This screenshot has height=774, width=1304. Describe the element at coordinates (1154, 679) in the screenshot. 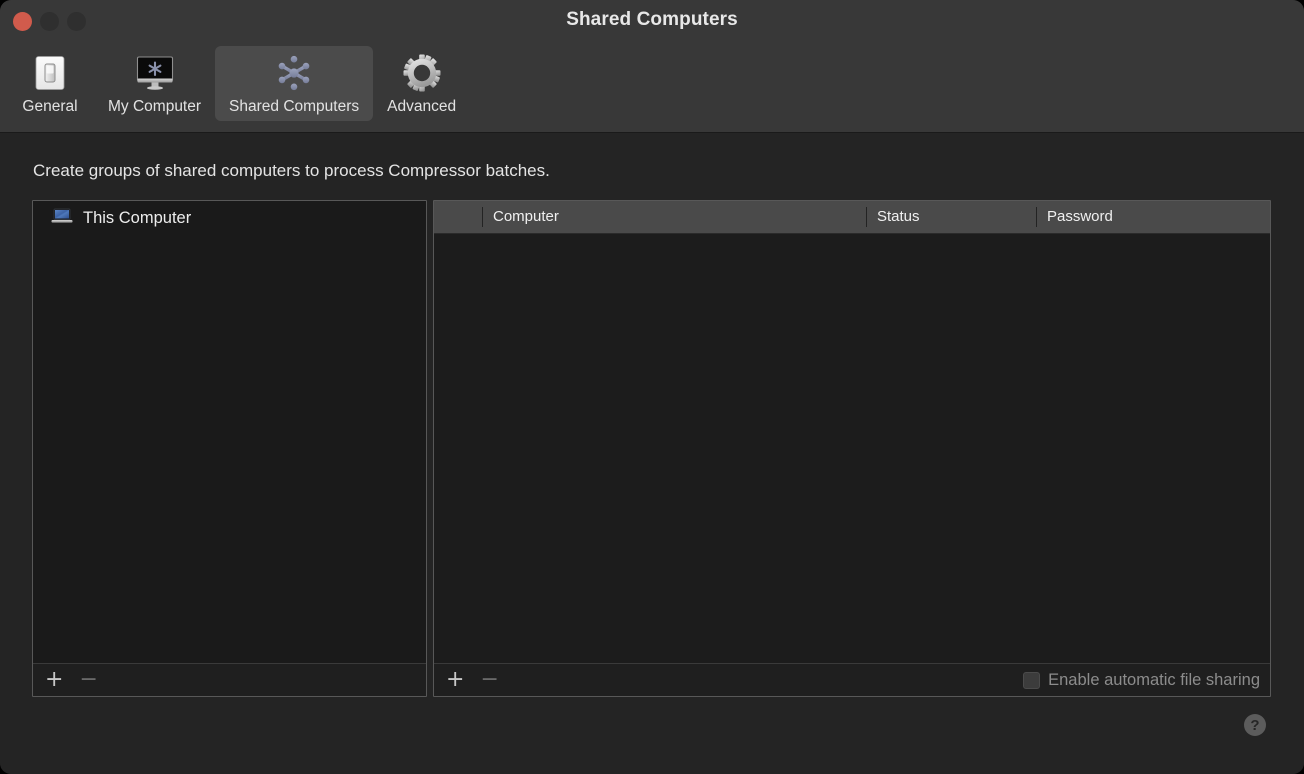

I see `checkbox-label: Enable automatic file sharing` at that location.